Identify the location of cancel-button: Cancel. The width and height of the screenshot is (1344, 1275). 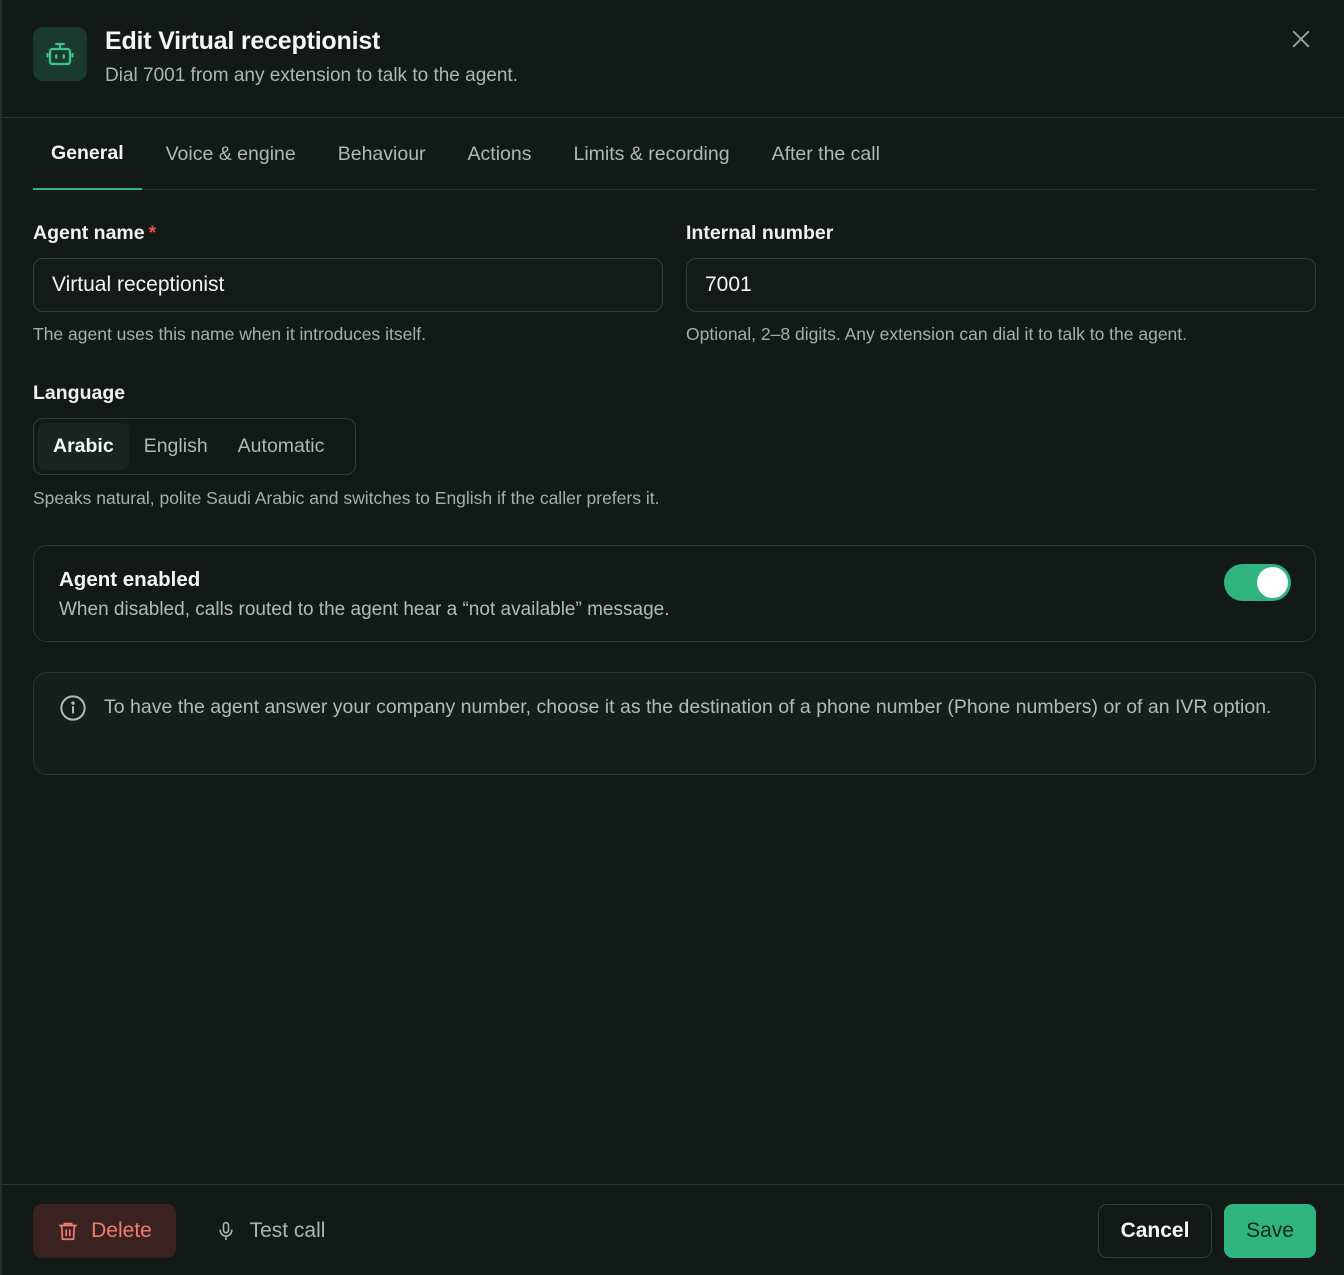
(1155, 1231).